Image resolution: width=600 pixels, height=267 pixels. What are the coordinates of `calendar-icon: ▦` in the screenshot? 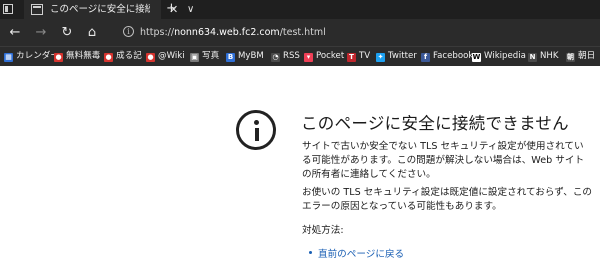 It's located at (8, 57).